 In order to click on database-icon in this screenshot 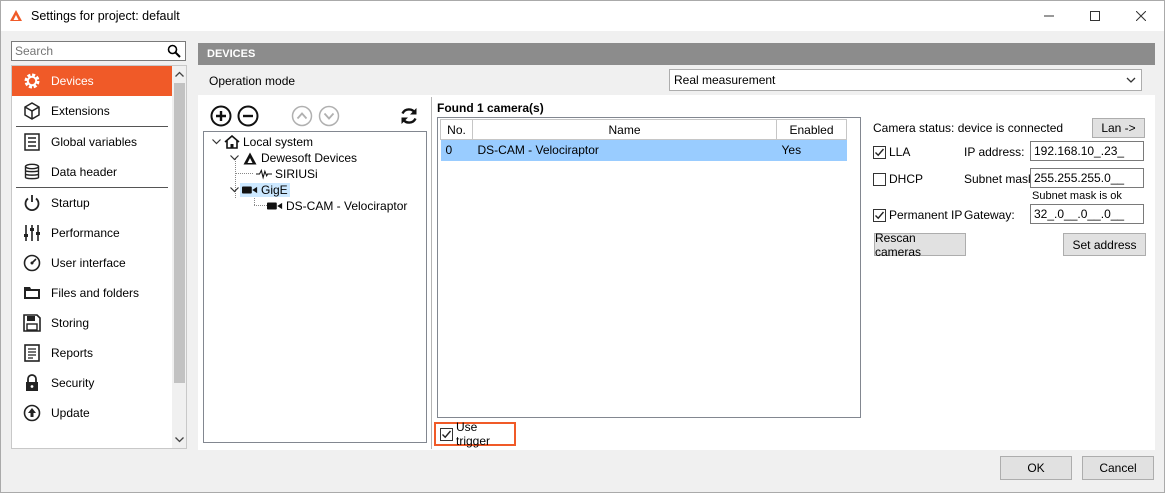, I will do `click(32, 172)`.